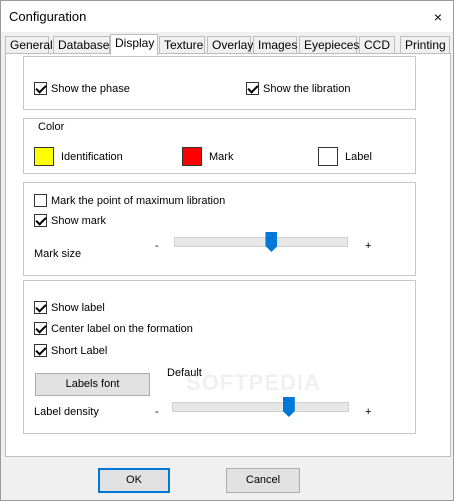  What do you see at coordinates (79, 220) in the screenshot?
I see `show-mark-label: Show mark` at bounding box center [79, 220].